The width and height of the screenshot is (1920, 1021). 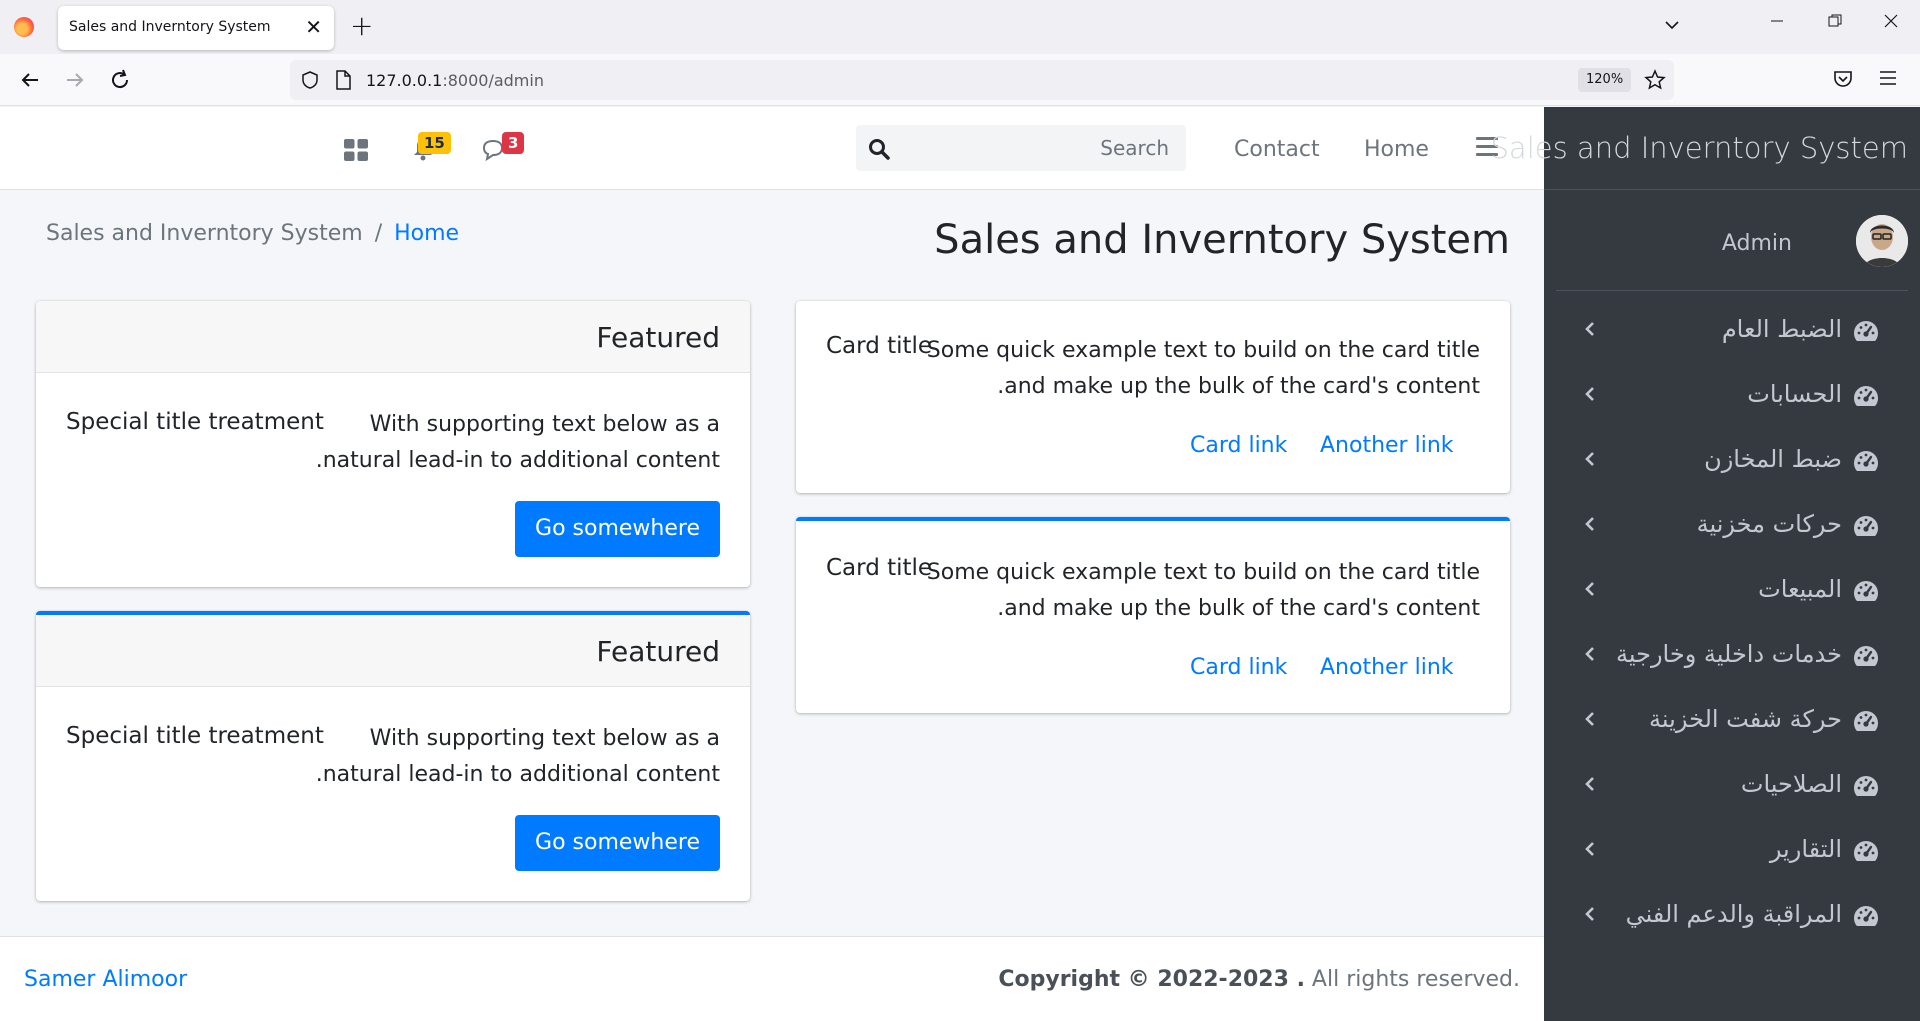 I want to click on breadcrumb: Sales and Inverntory System / Home, so click(x=252, y=233).